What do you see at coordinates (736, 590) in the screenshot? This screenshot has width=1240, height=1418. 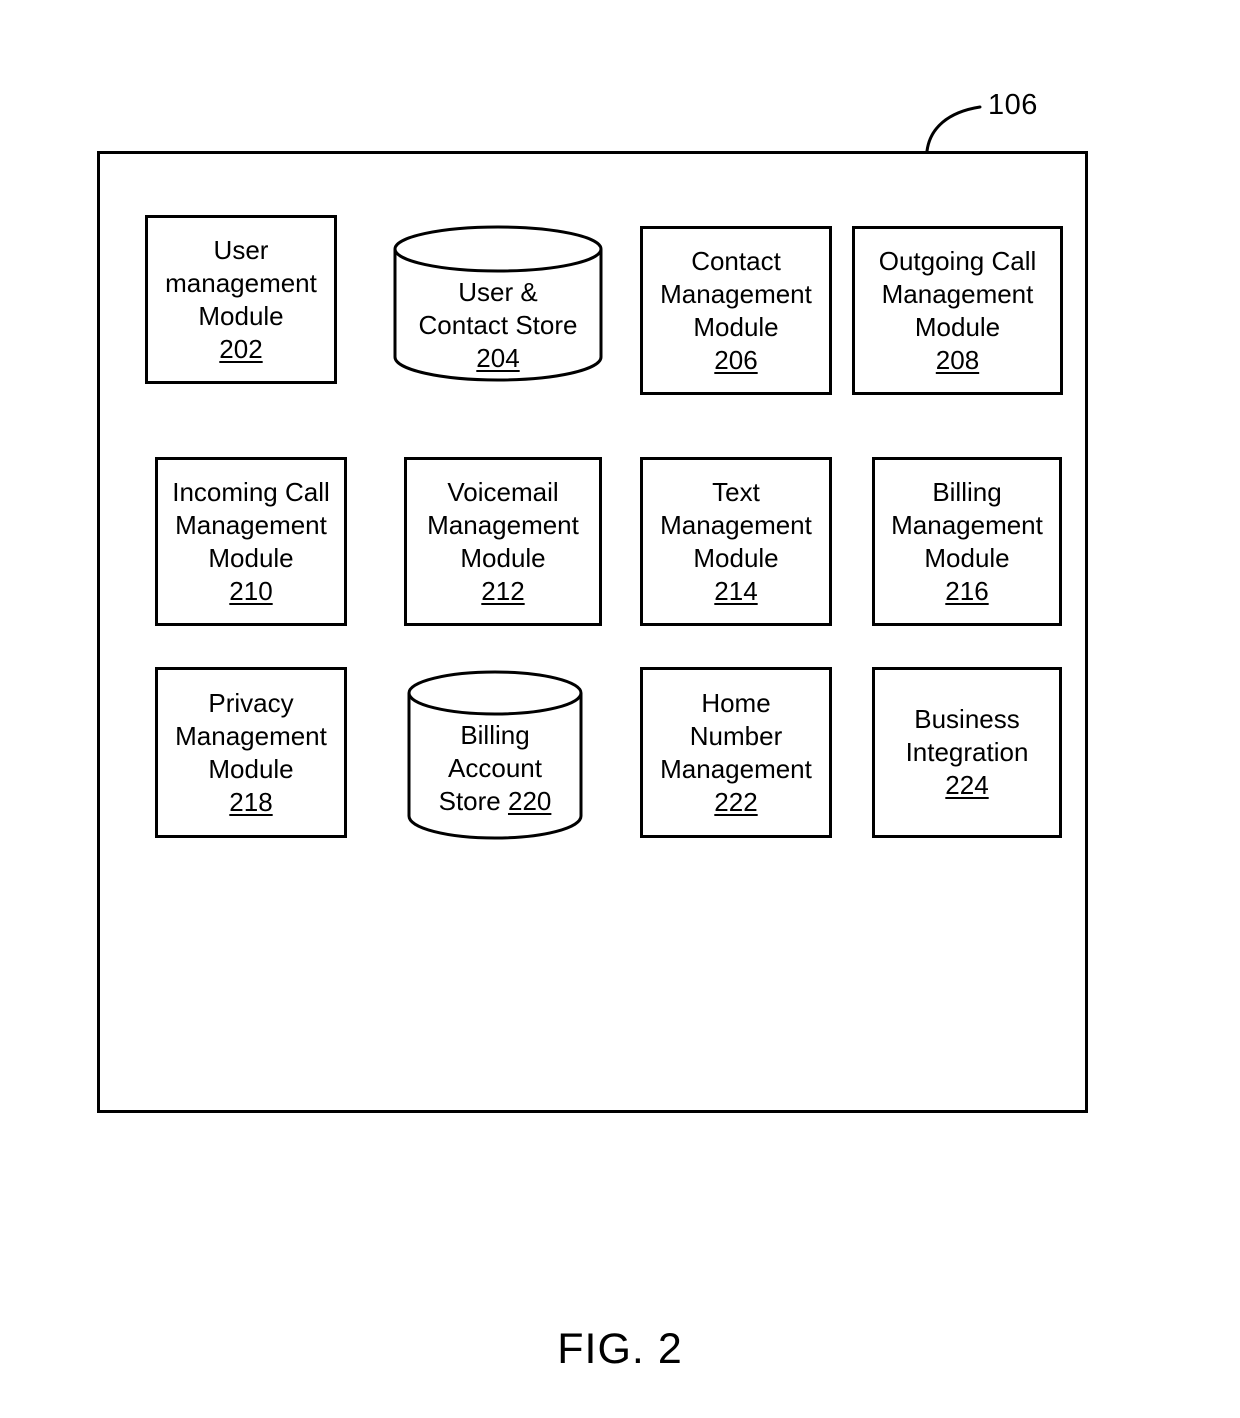 I see `module-reference-number: 214` at bounding box center [736, 590].